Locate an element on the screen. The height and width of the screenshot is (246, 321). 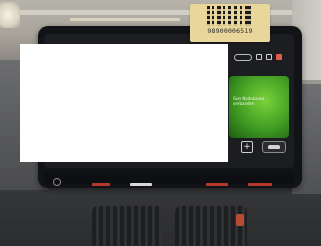
air-vent-right is located at coordinates (211, 226).